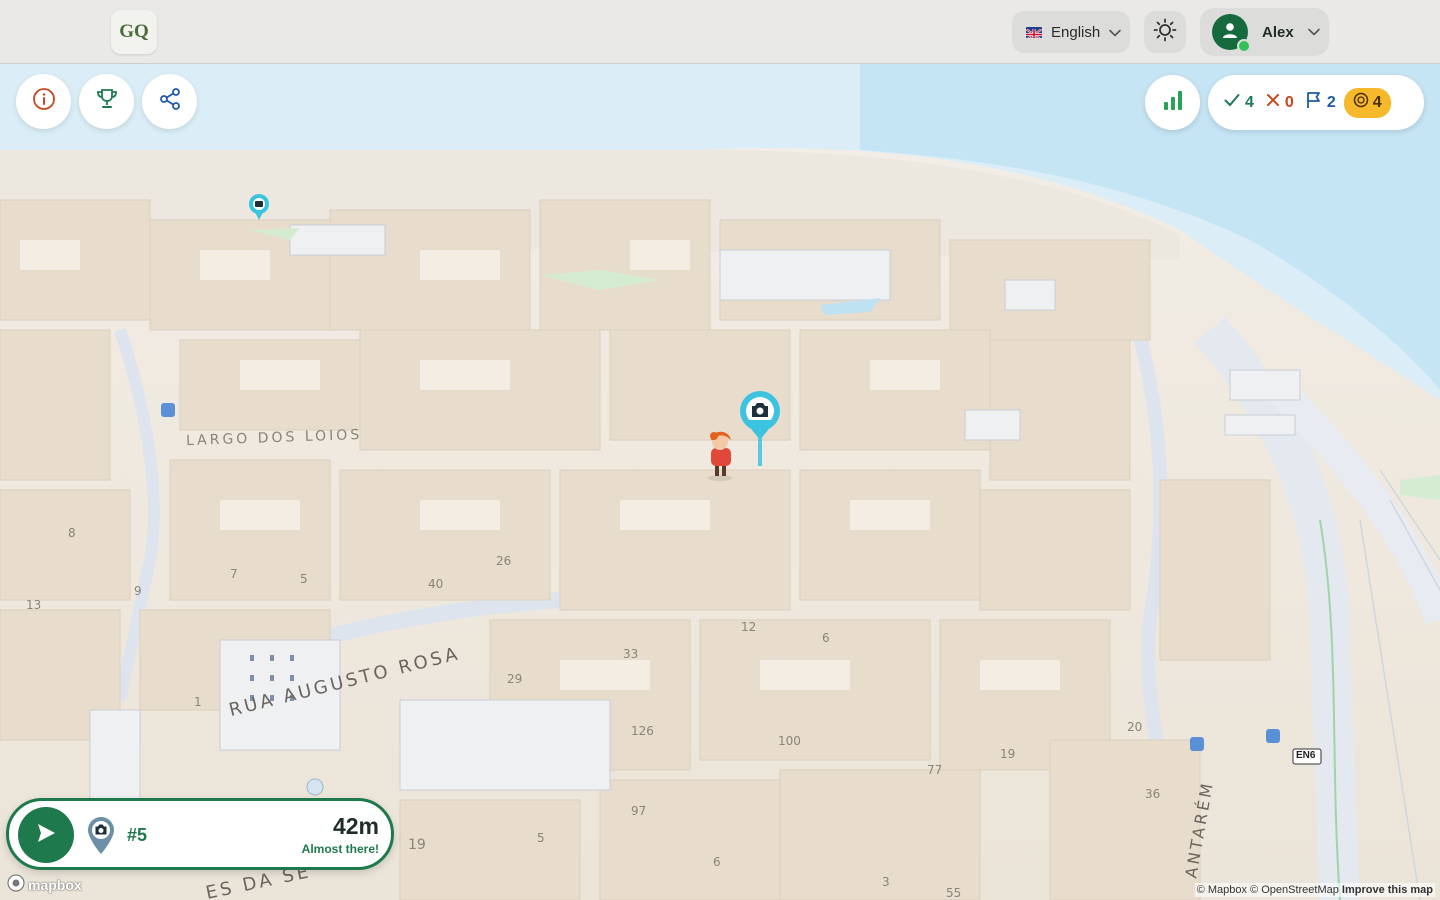  What do you see at coordinates (436, 584) in the screenshot?
I see `house-number: 40` at bounding box center [436, 584].